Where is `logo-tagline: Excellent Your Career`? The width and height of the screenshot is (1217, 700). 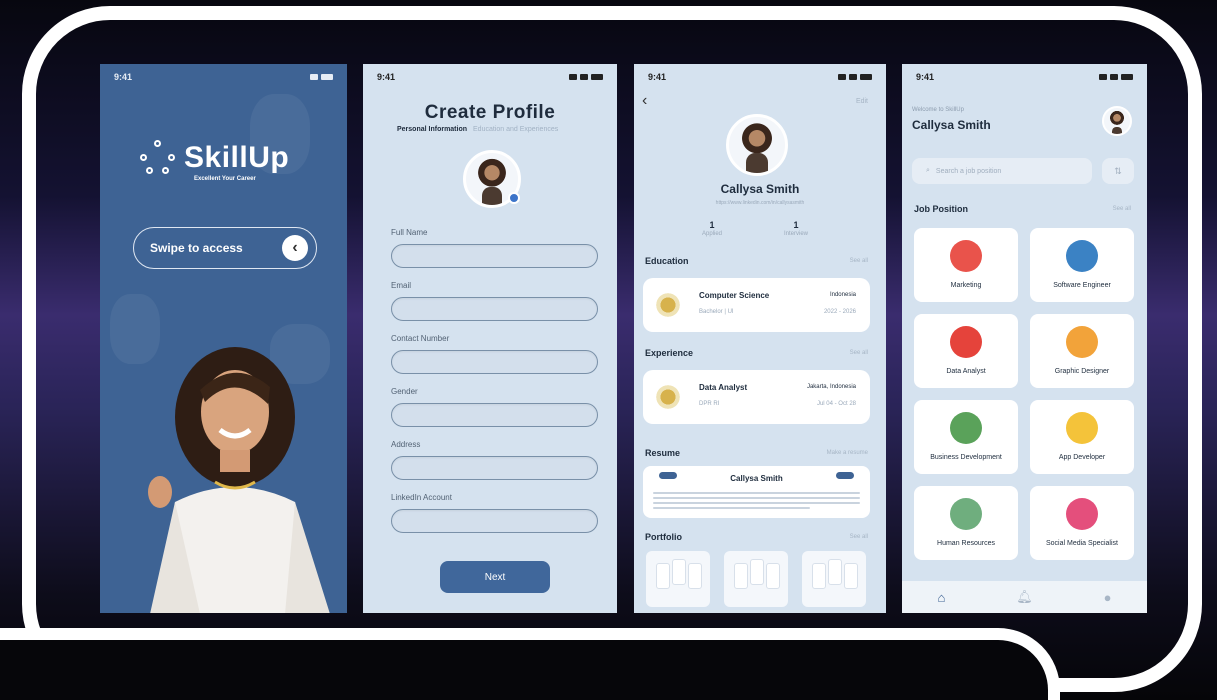
logo-tagline: Excellent Your Career is located at coordinates (225, 179).